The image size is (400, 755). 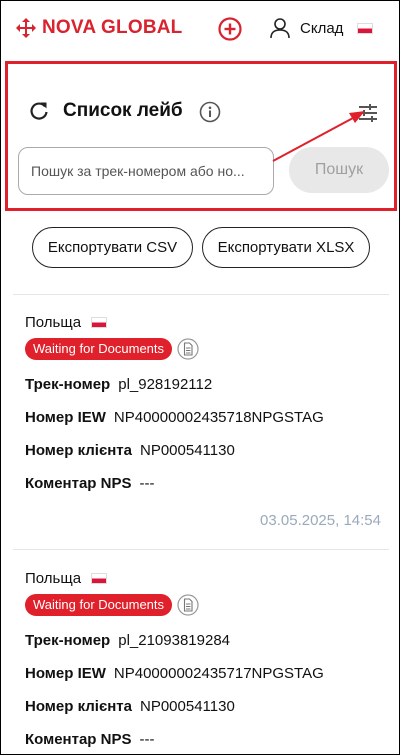 I want to click on iew-number-value: NP40000002435718NPGSTAG, so click(x=218, y=417).